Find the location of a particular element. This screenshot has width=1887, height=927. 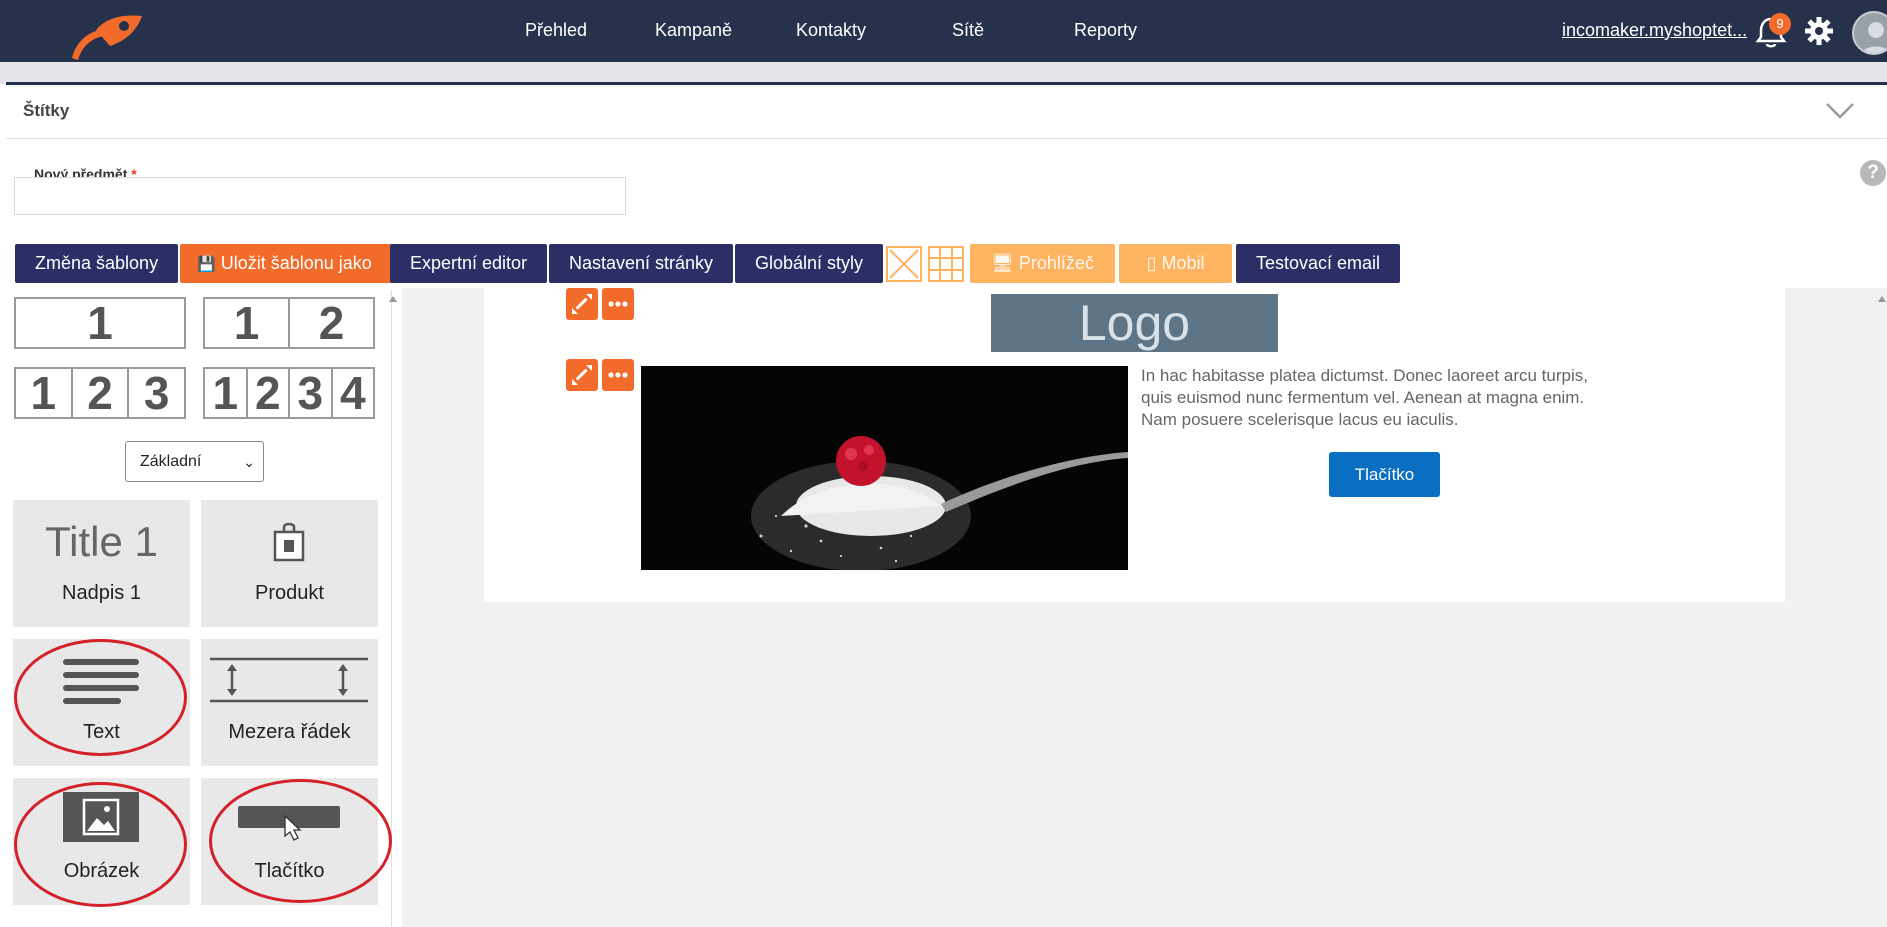

heading-preview: Title 1 is located at coordinates (101, 541).